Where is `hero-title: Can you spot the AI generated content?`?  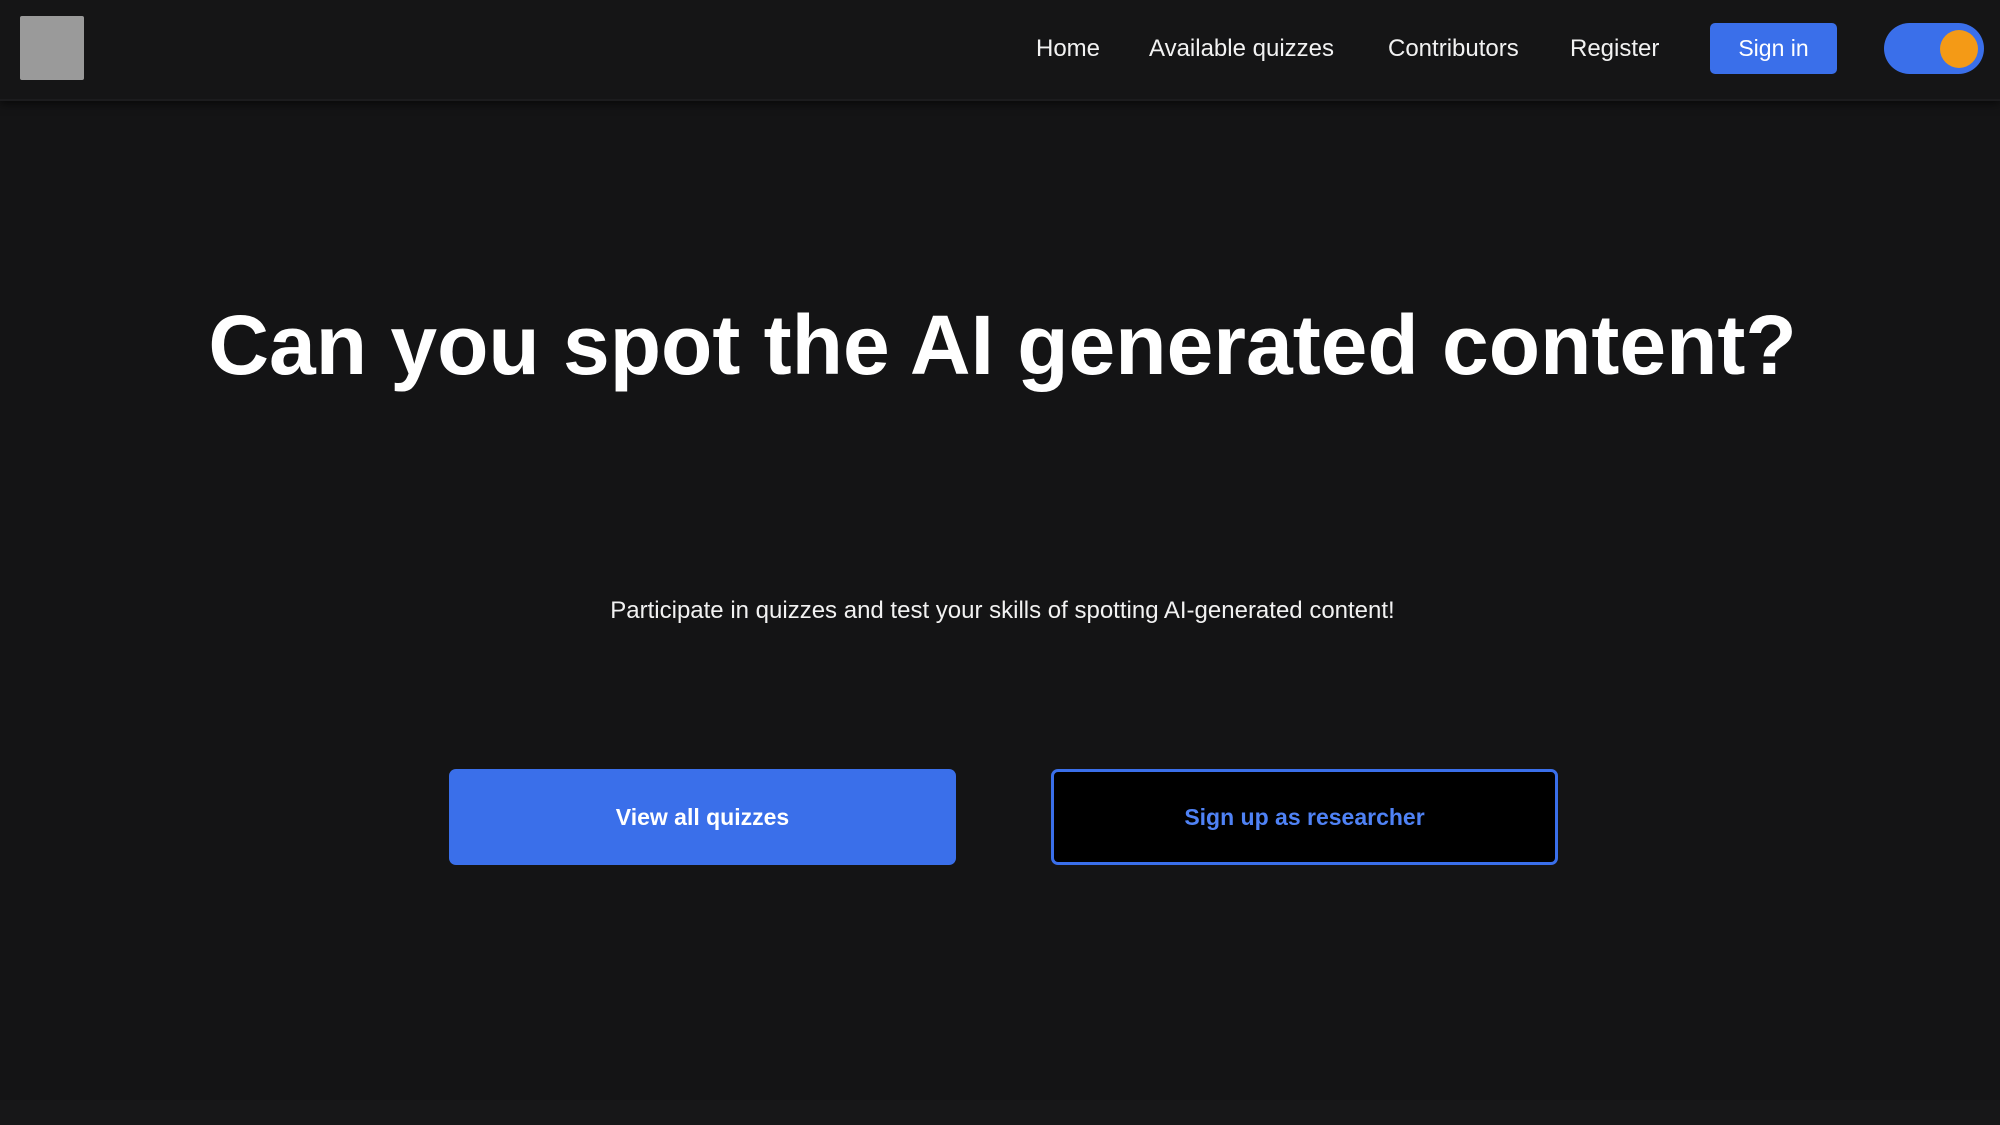 hero-title: Can you spot the AI generated content? is located at coordinates (1002, 345).